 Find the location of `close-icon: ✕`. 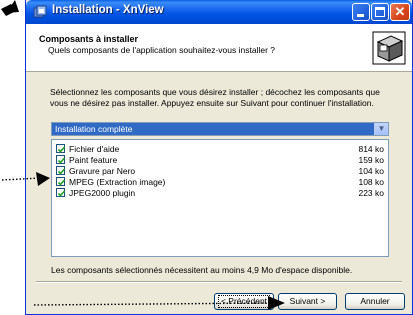

close-icon: ✕ is located at coordinates (400, 11).